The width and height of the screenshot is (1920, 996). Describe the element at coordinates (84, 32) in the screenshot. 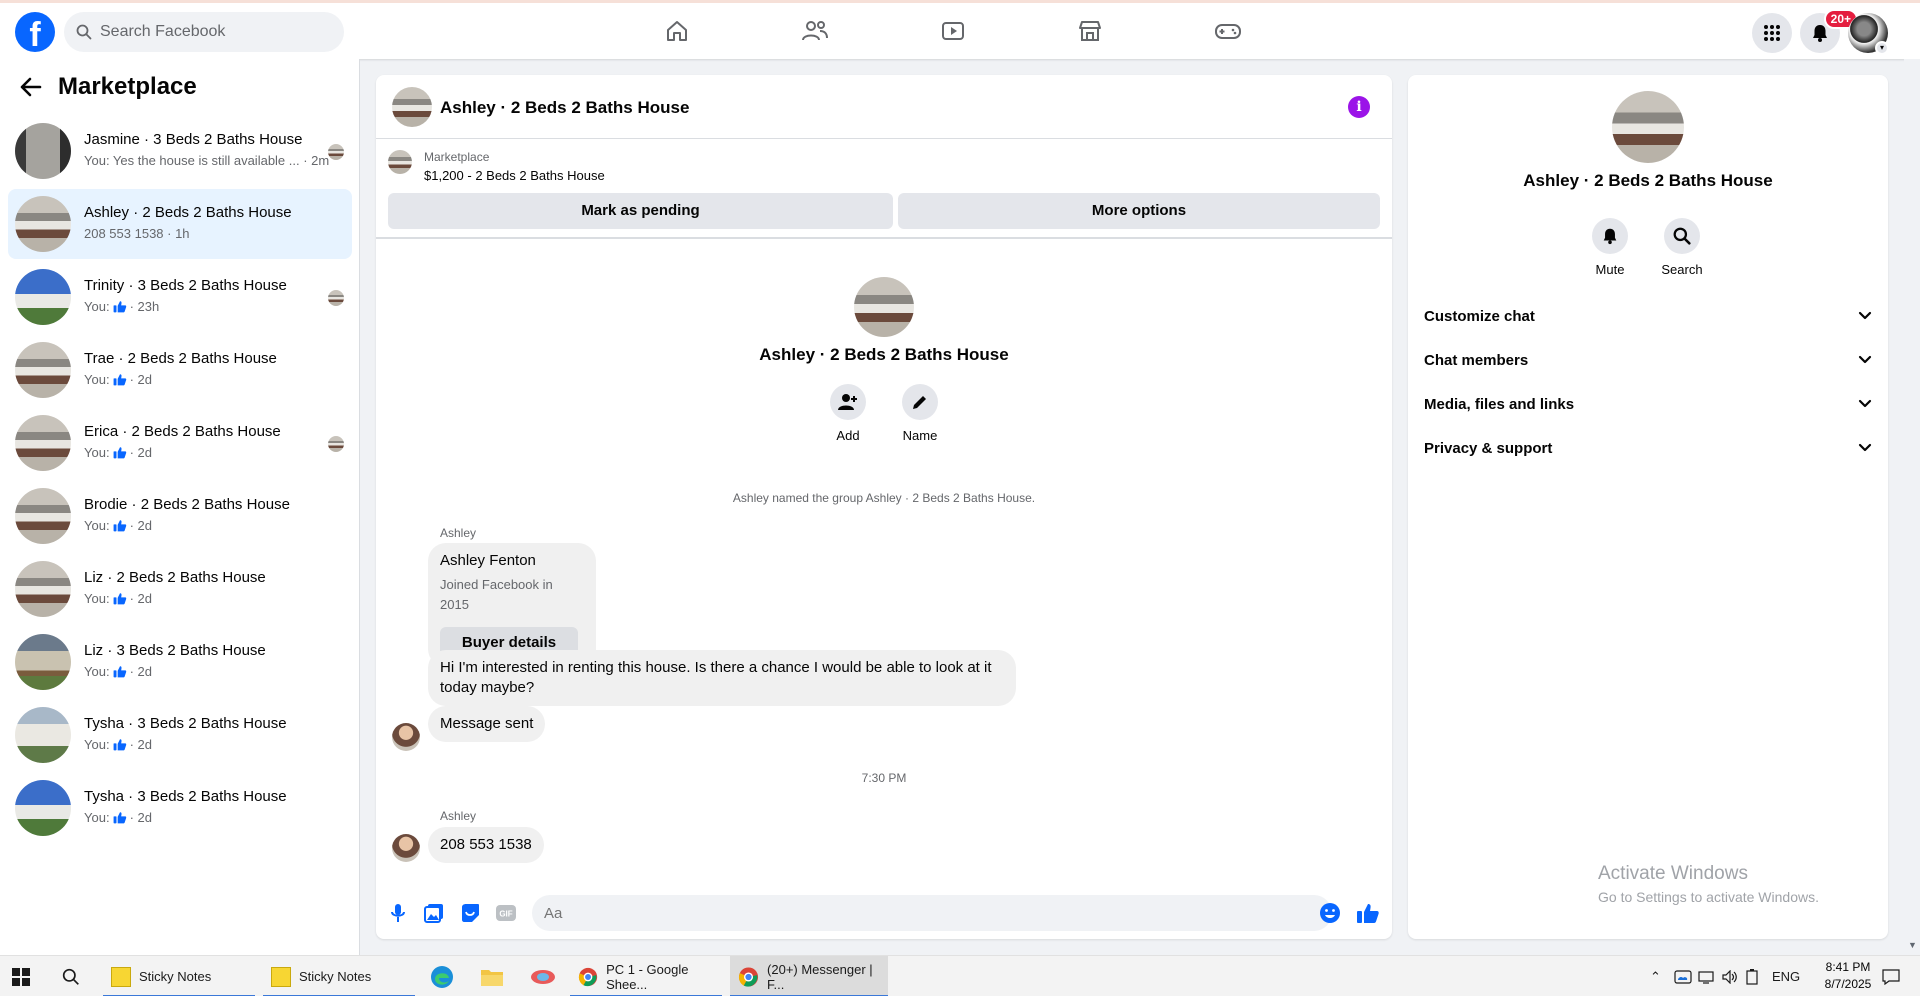

I see `search-icon` at that location.